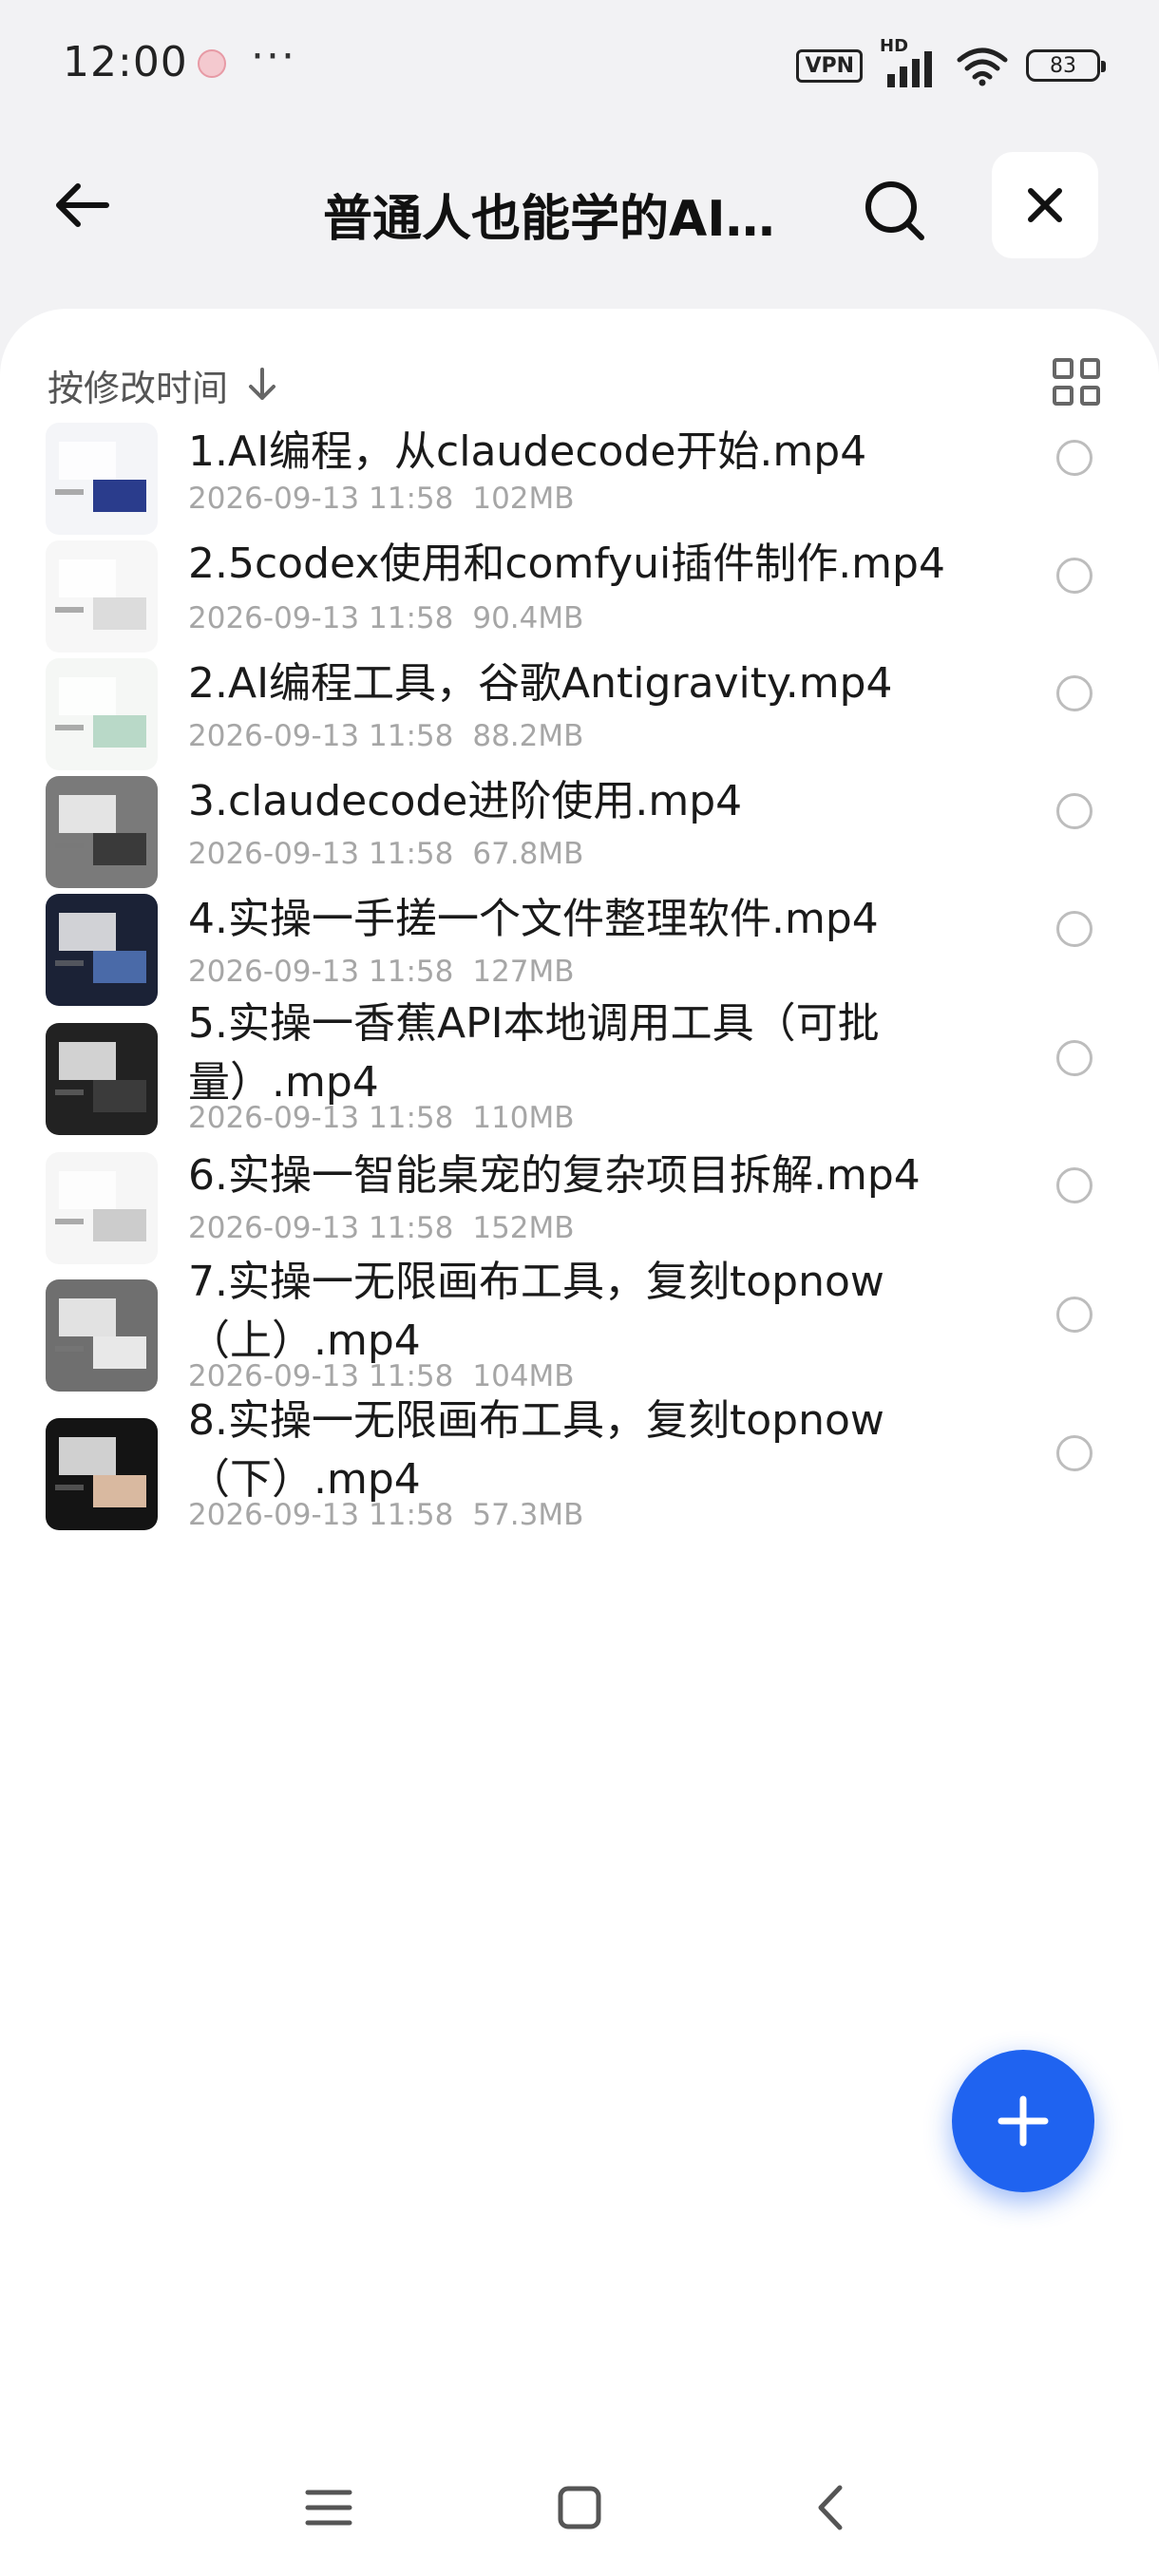  Describe the element at coordinates (527, 451) in the screenshot. I see `file-name: 1.AI编程，从claudecode开始.mp4` at that location.